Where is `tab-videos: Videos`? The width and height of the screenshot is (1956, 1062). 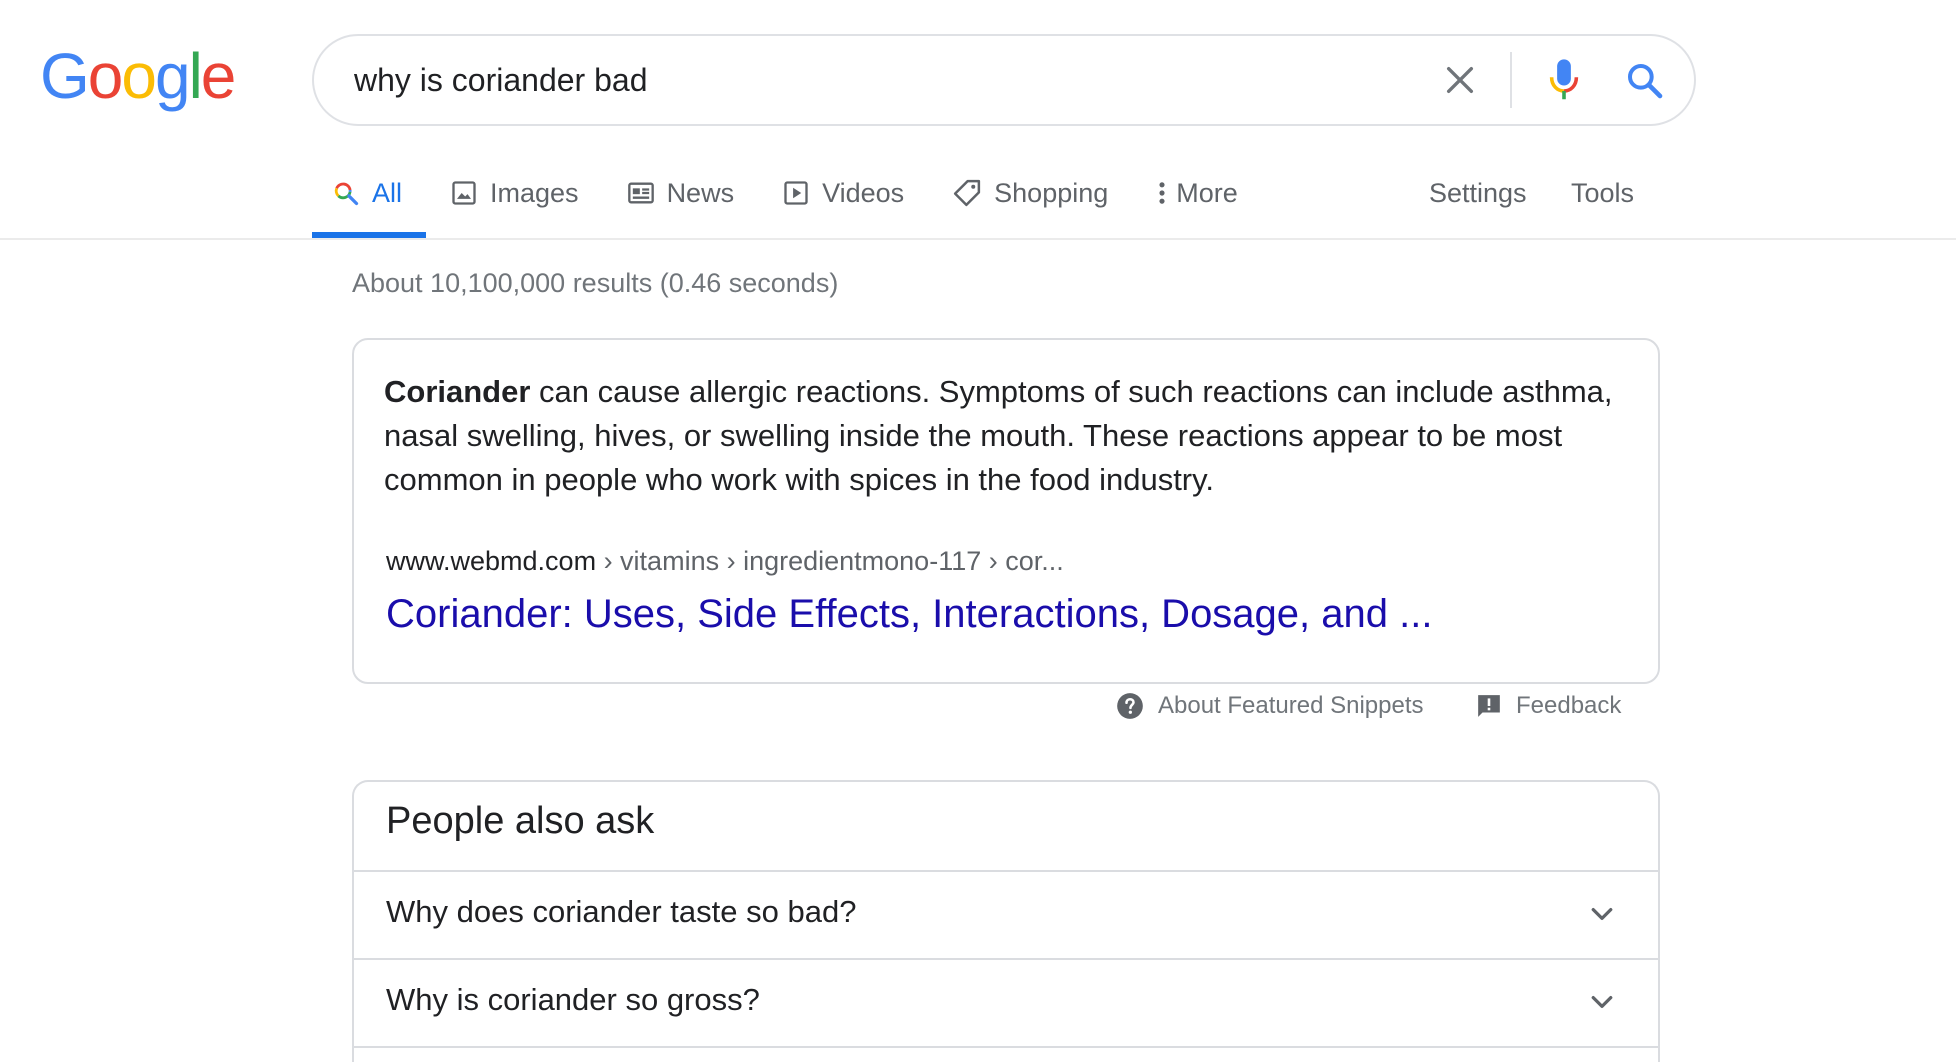 tab-videos: Videos is located at coordinates (843, 205).